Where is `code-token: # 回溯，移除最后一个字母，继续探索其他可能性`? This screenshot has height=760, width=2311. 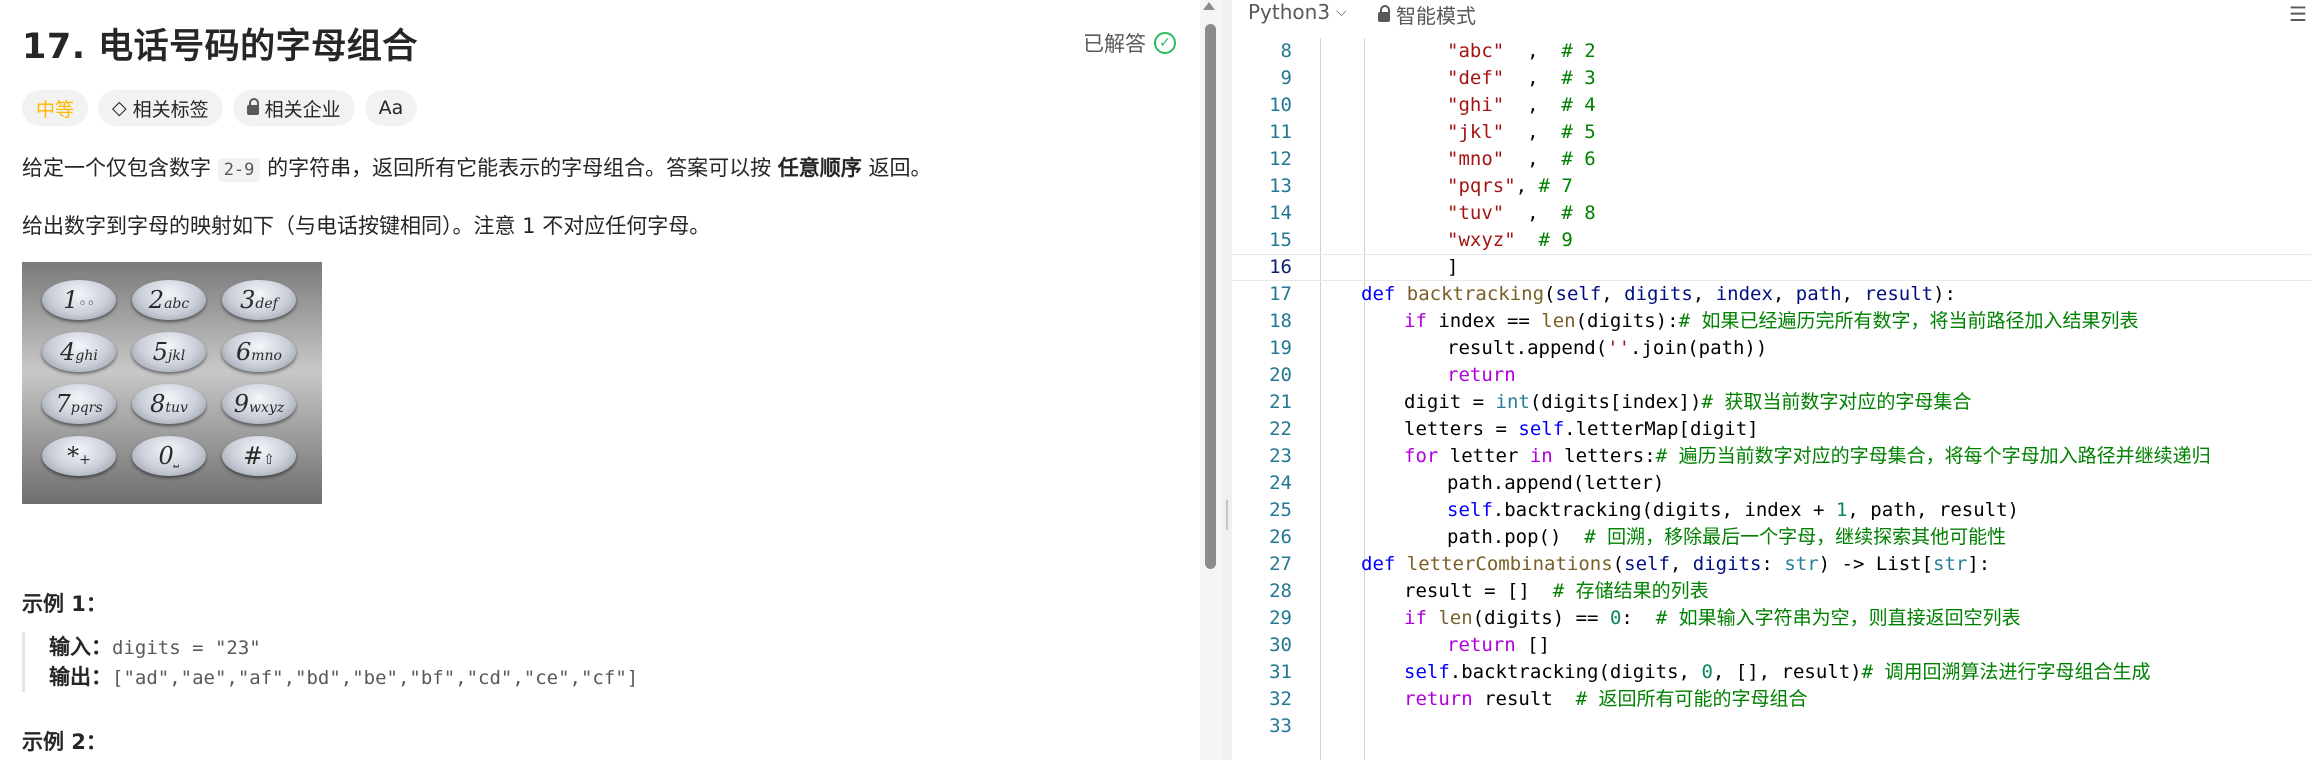
code-token: # 回溯，移除最后一个字母，继续探索其他可能性 is located at coordinates (1795, 537).